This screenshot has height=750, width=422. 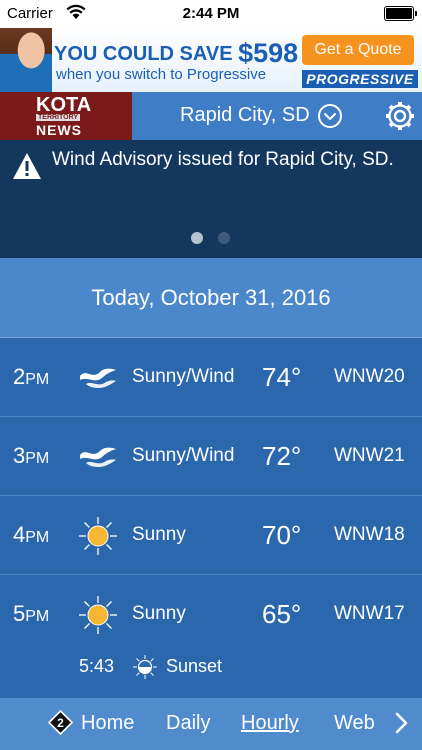 I want to click on temperature: 70°, so click(x=282, y=535).